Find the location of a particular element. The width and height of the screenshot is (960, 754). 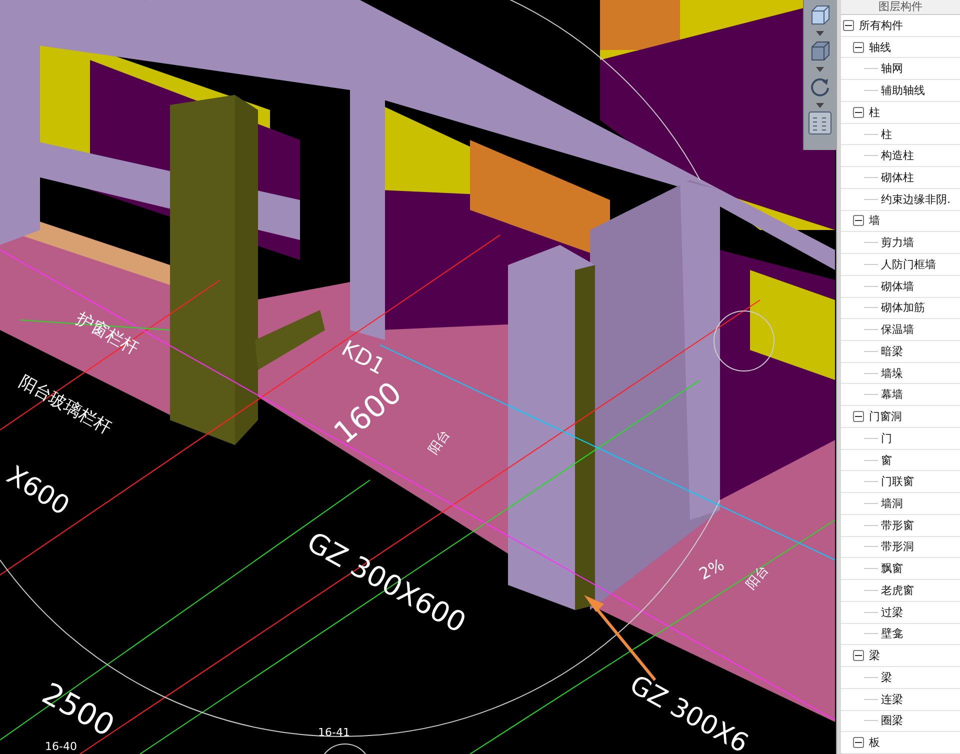

drawing-label: 阳台玻璃栏杆 is located at coordinates (65, 405).